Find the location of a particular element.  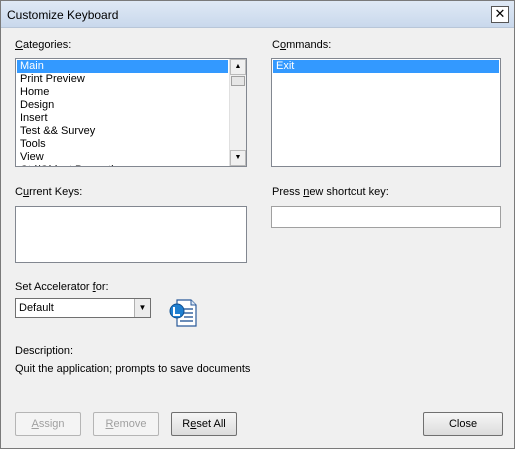

window-title: Customize Keyboard is located at coordinates (63, 15).